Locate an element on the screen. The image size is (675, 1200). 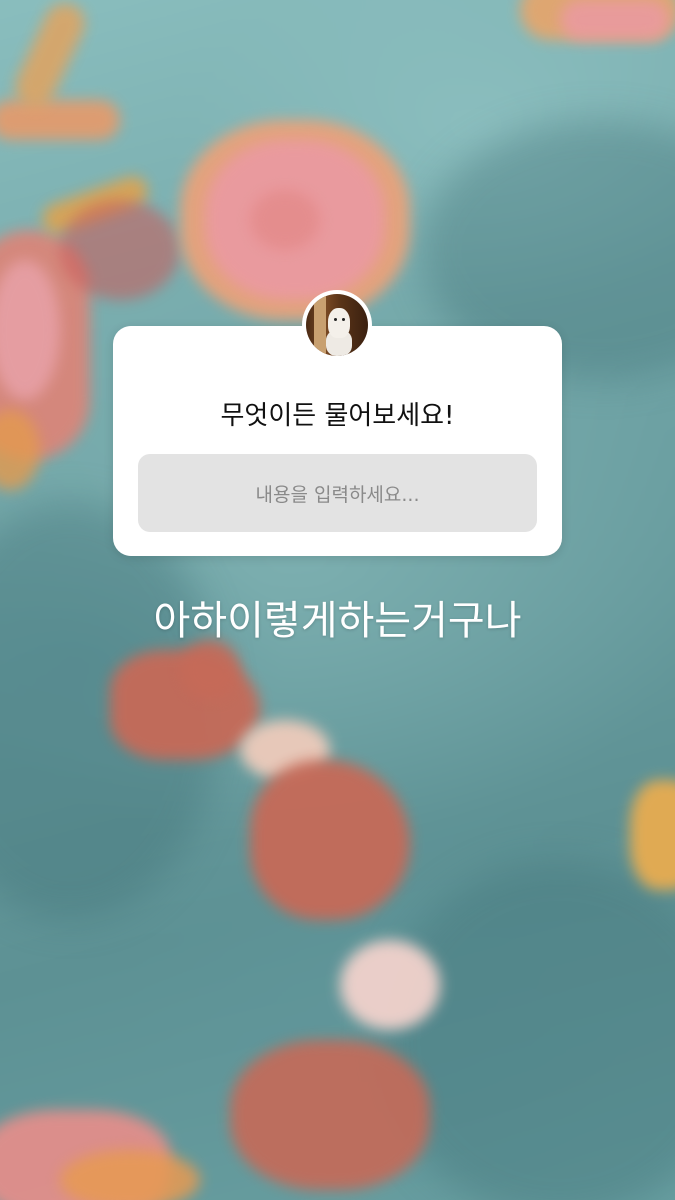
question-title: 무엇이든 물어보세요! is located at coordinates (337, 416).